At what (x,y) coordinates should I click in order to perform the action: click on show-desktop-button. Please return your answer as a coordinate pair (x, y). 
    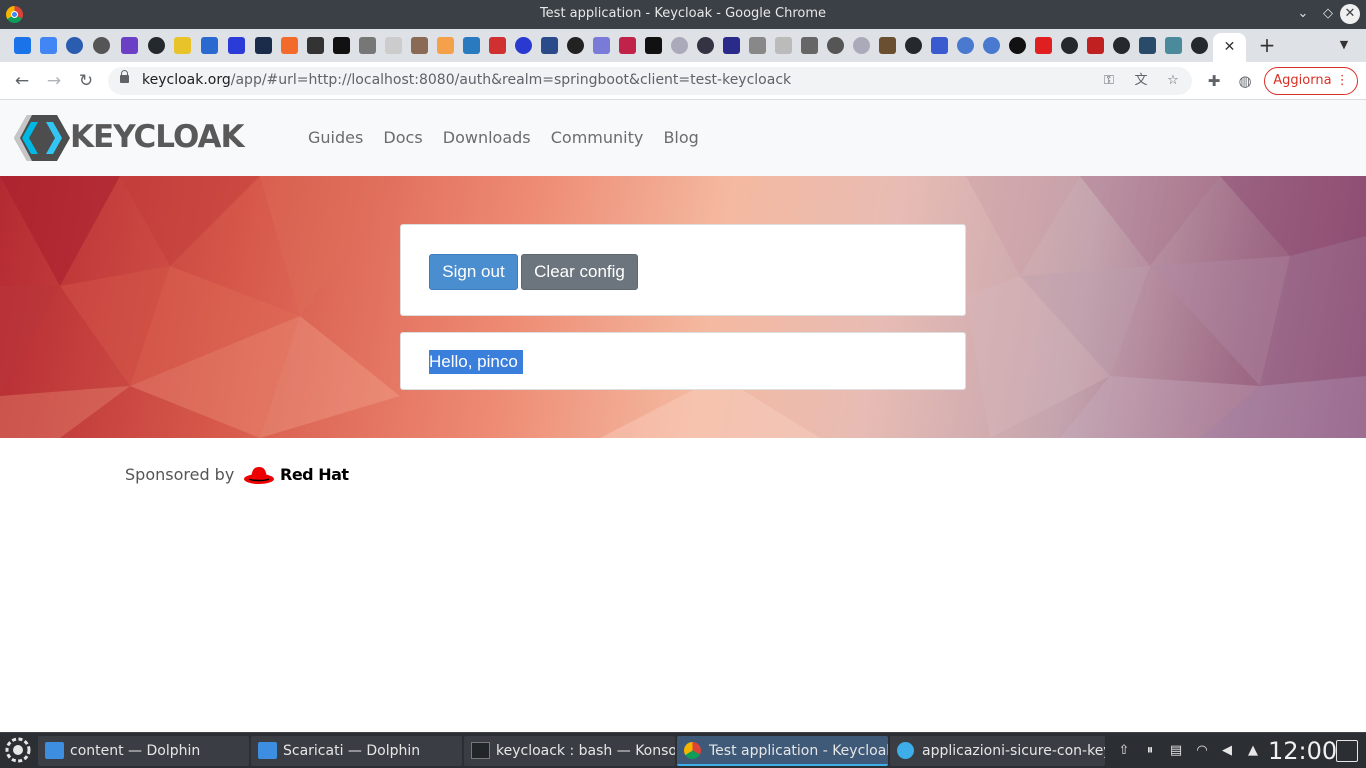
    Looking at the image, I should click on (1347, 751).